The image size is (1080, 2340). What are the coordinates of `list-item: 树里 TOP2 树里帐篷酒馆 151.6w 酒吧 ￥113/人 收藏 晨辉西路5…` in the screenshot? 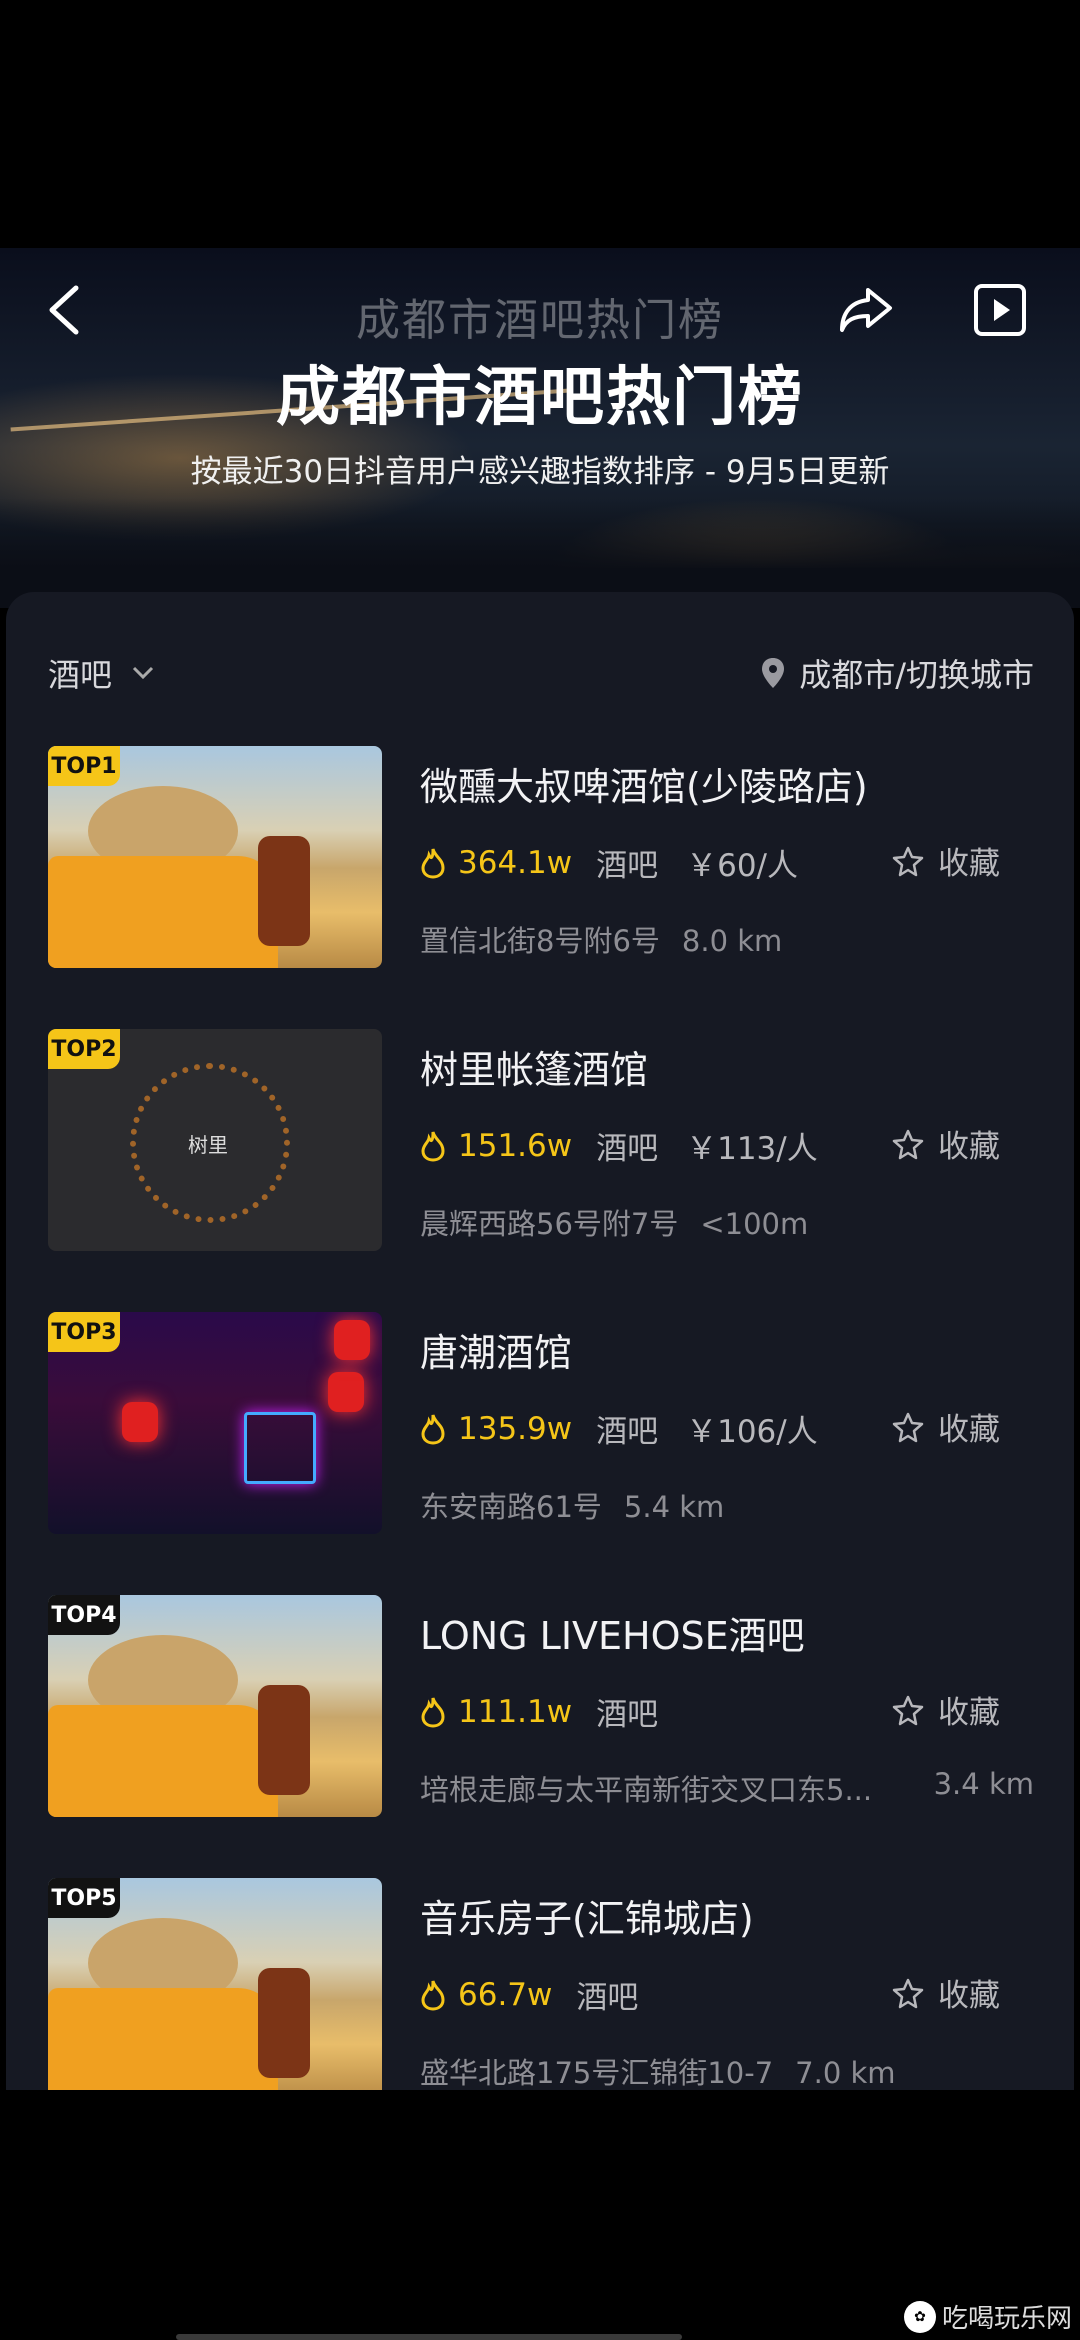 It's located at (540, 1170).